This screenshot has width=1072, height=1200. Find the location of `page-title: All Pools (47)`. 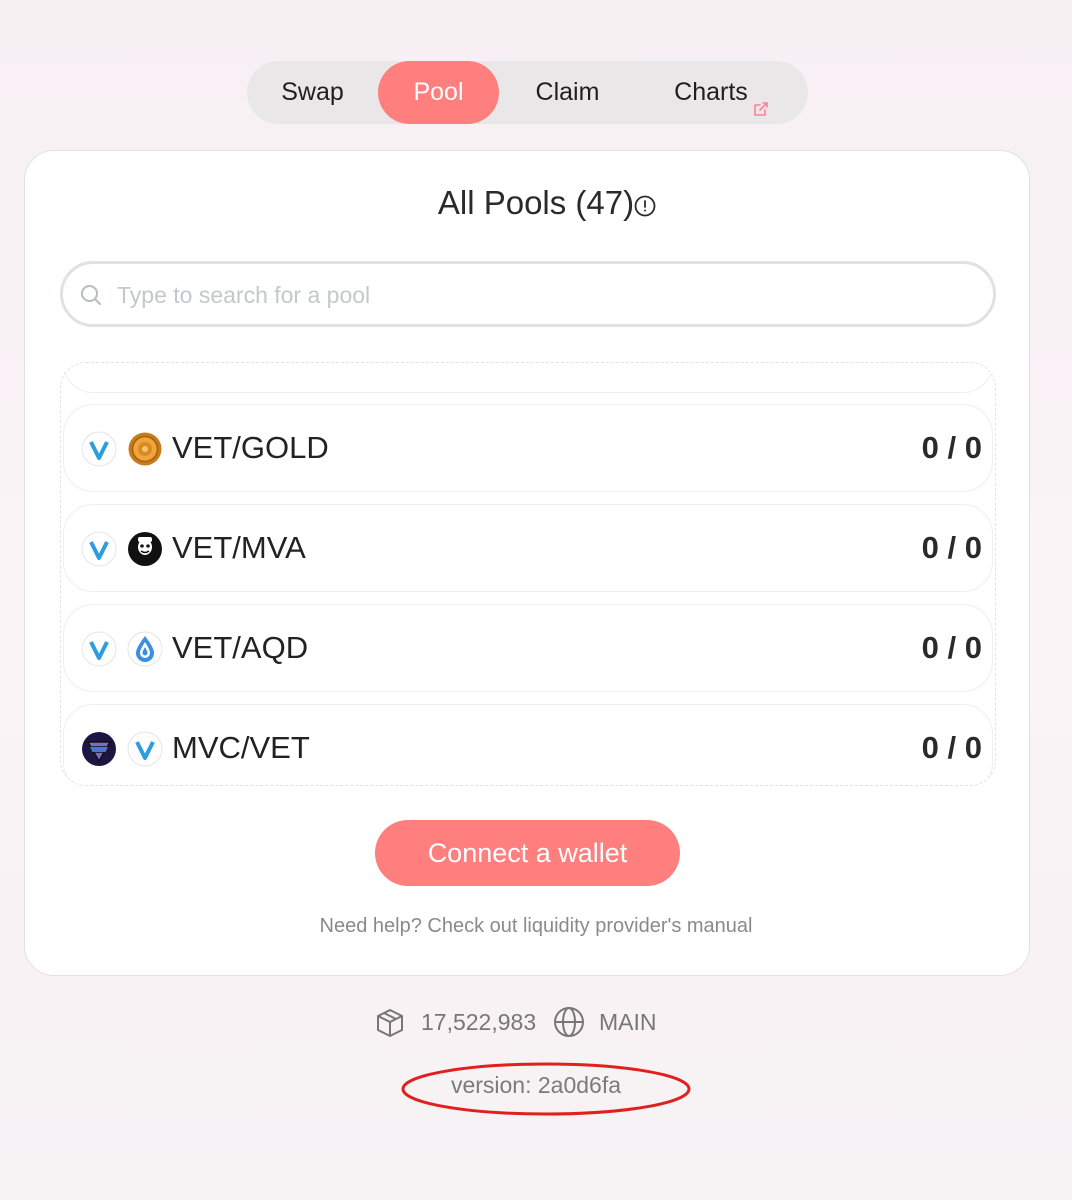

page-title: All Pools (47) is located at coordinates (536, 202).